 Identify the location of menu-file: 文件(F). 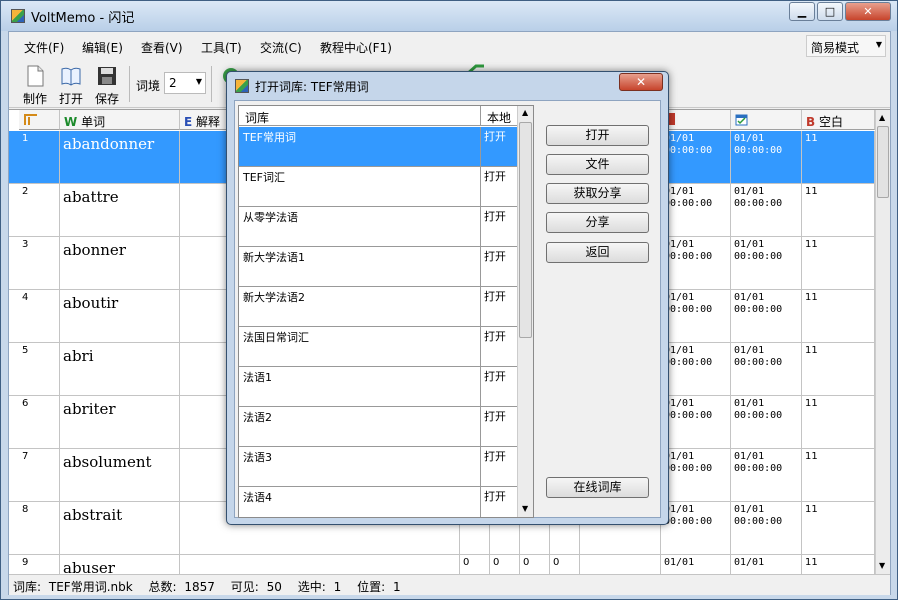
(44, 47).